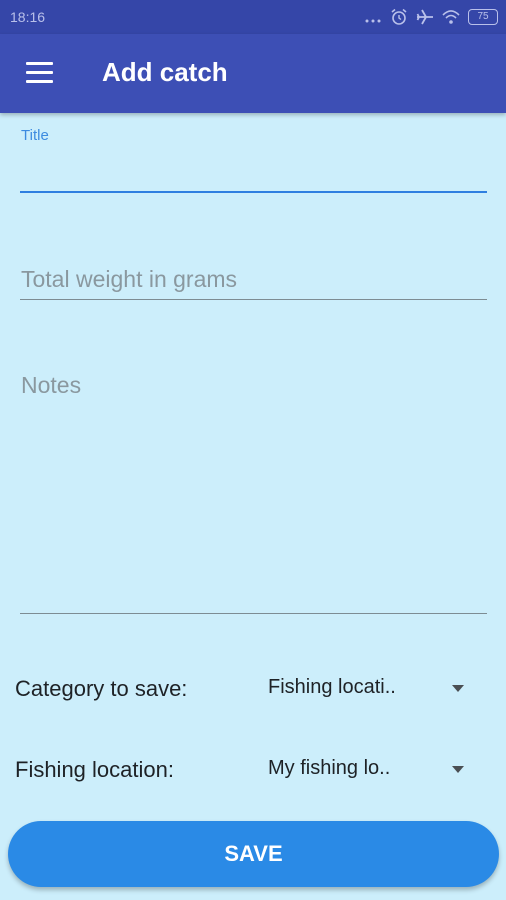 This screenshot has width=506, height=900. What do you see at coordinates (40, 73) in the screenshot?
I see `hamburger-menu-icon` at bounding box center [40, 73].